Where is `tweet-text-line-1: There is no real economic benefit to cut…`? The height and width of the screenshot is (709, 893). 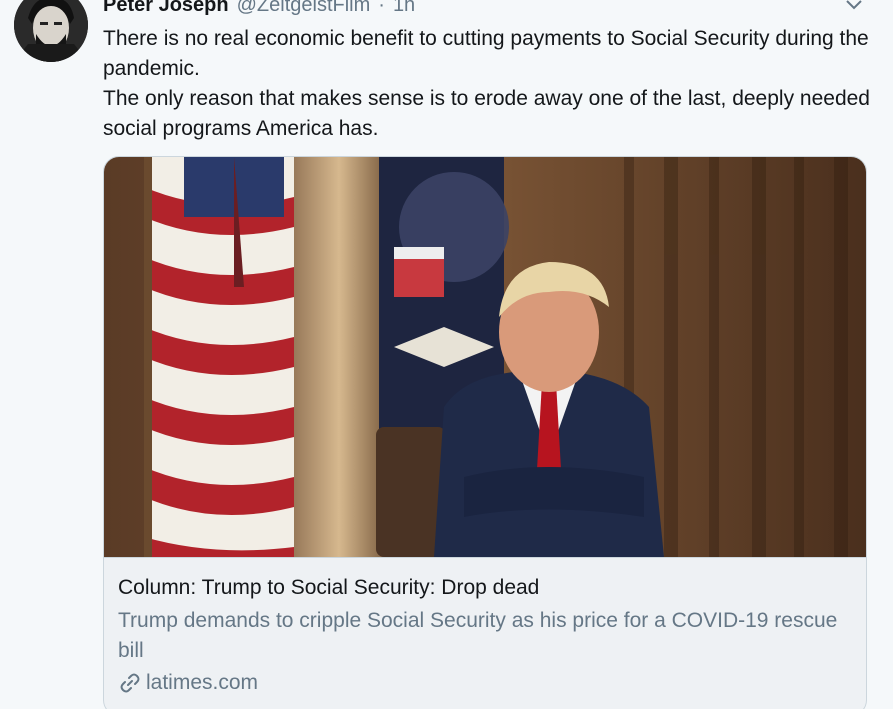 tweet-text-line-1: There is no real economic benefit to cut… is located at coordinates (486, 53).